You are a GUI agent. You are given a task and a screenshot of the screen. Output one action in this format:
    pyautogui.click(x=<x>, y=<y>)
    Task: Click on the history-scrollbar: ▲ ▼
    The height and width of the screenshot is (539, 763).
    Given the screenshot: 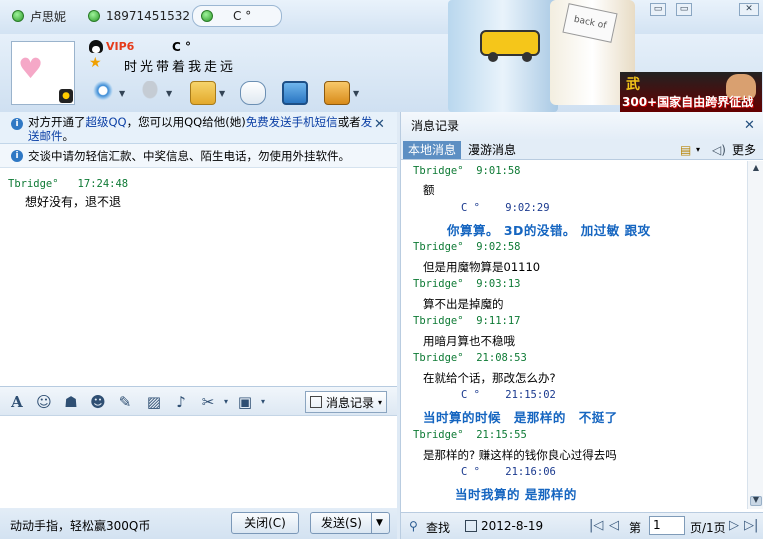 What is the action you would take?
    pyautogui.click(x=755, y=335)
    